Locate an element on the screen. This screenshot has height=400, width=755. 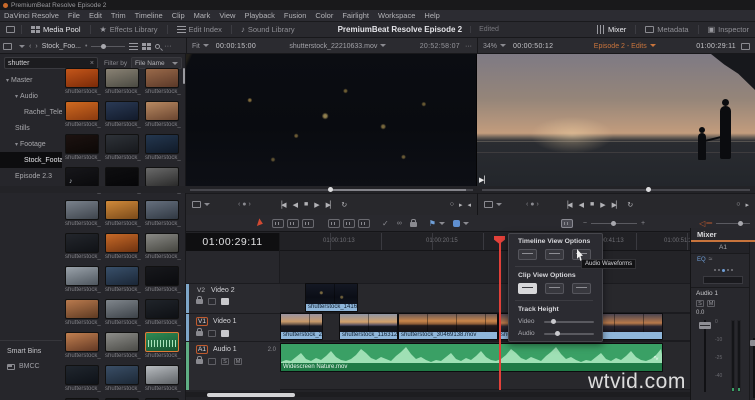
track-solo-button: S is located at coordinates (225, 361).